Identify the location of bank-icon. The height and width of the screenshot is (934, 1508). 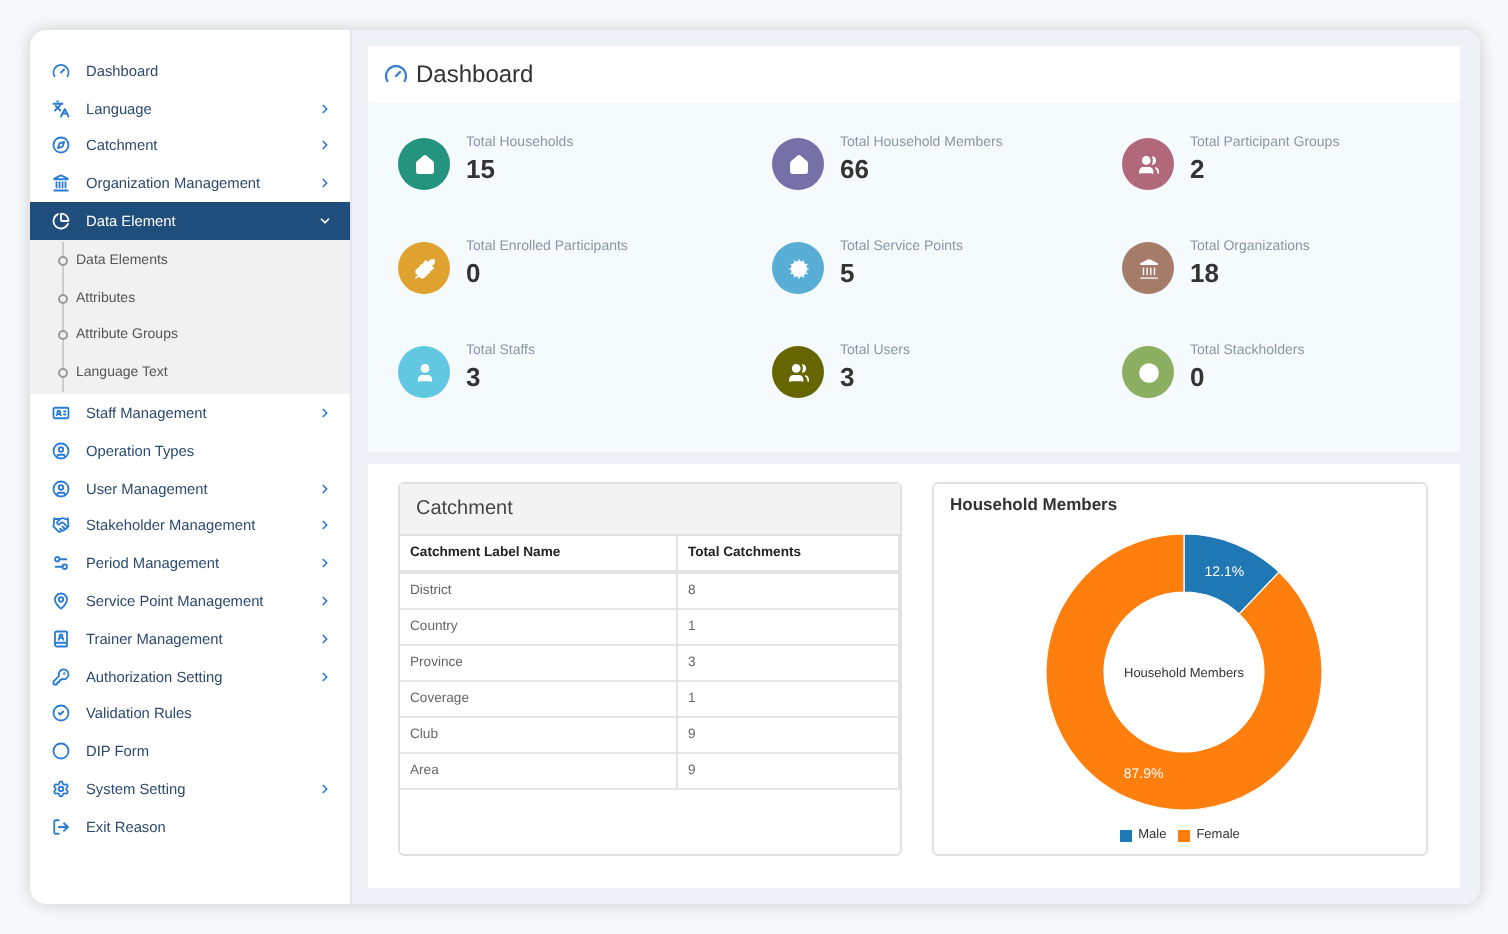
(61, 183).